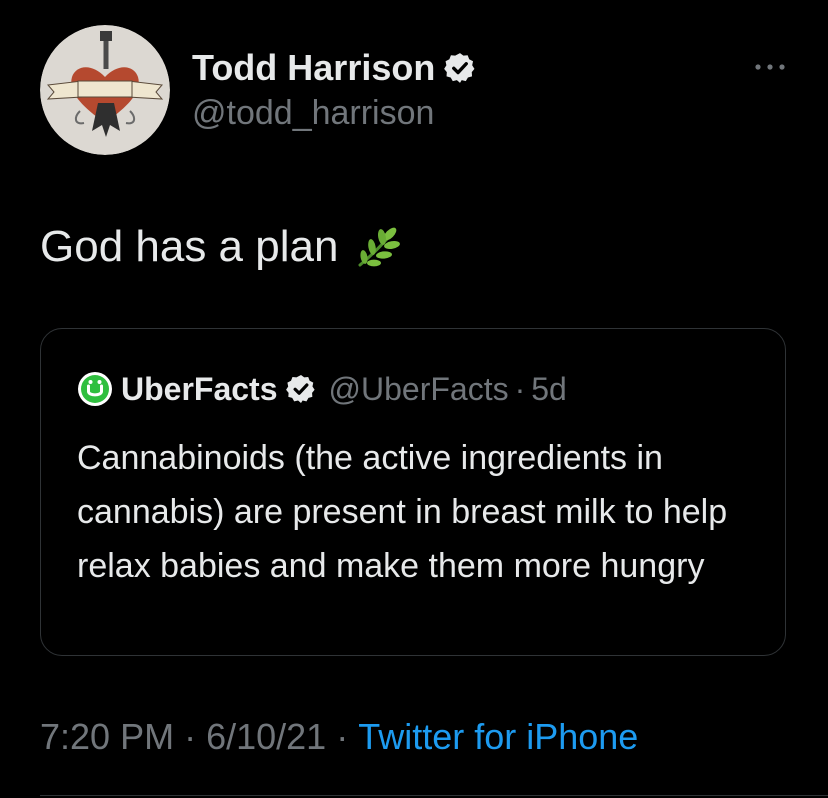  Describe the element at coordinates (460, 68) in the screenshot. I see `verified-badge-icon` at that location.